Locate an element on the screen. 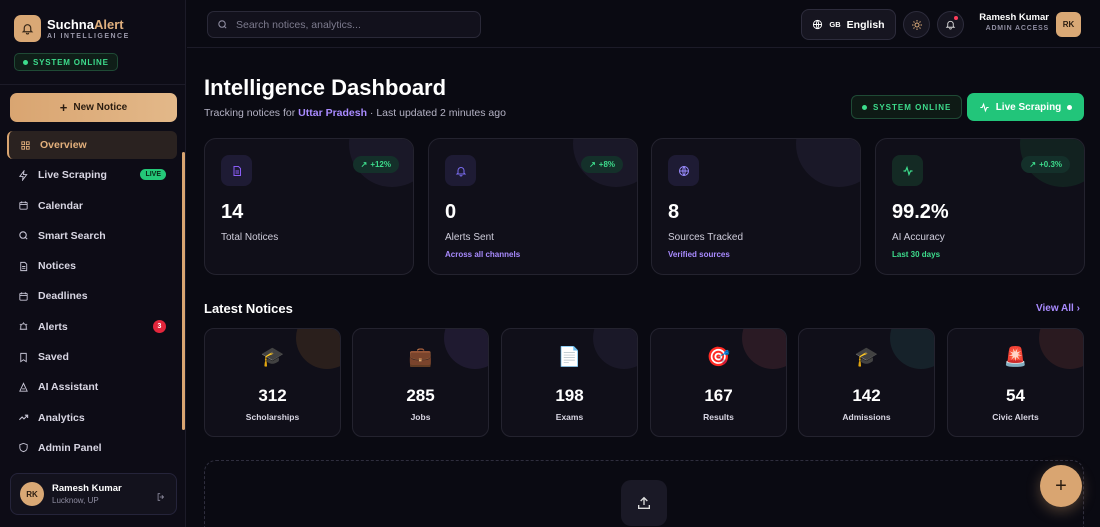 The height and width of the screenshot is (527, 1100). sidebar-item-deadlines: Deadlines is located at coordinates (92, 296).